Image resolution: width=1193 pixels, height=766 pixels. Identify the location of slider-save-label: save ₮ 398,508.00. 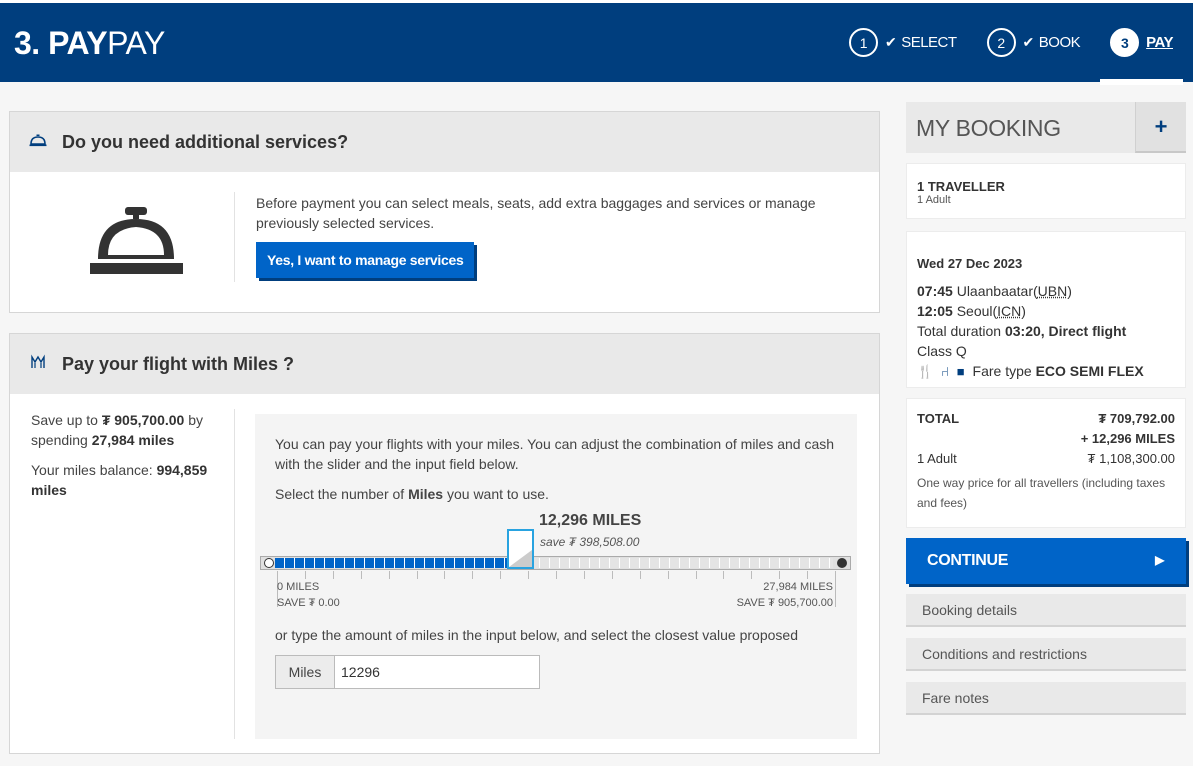
(590, 542).